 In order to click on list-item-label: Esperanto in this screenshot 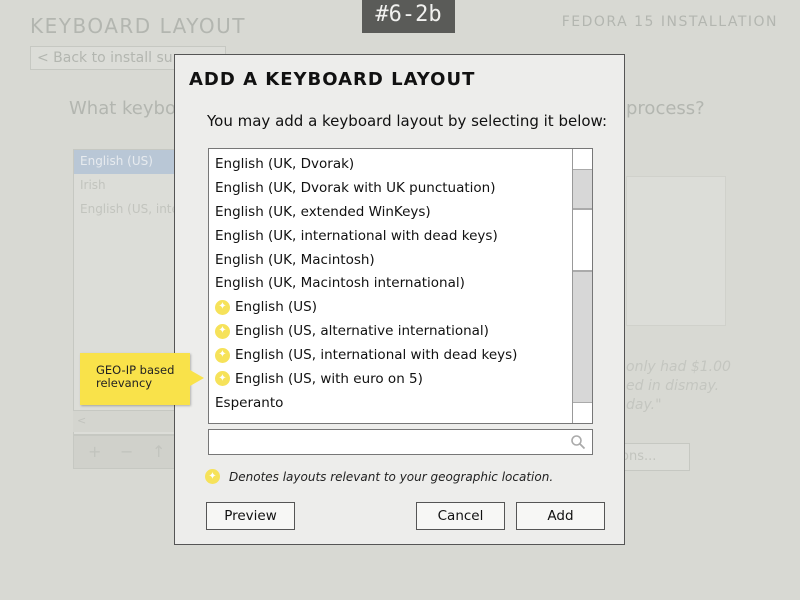, I will do `click(249, 402)`.